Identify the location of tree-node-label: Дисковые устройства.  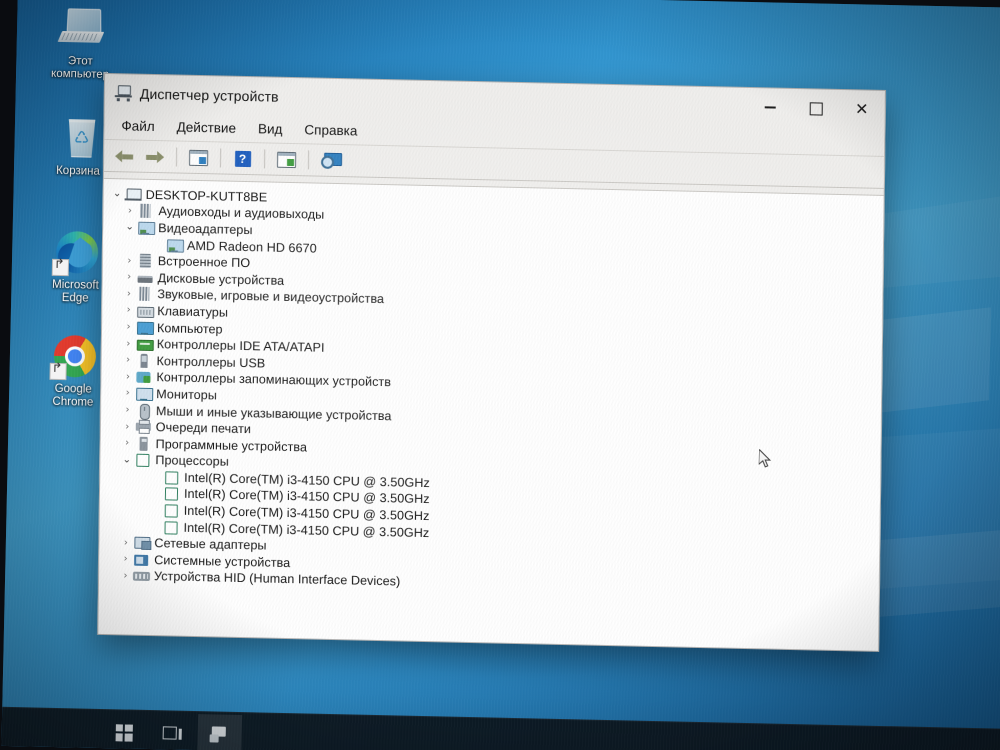
(221, 279).